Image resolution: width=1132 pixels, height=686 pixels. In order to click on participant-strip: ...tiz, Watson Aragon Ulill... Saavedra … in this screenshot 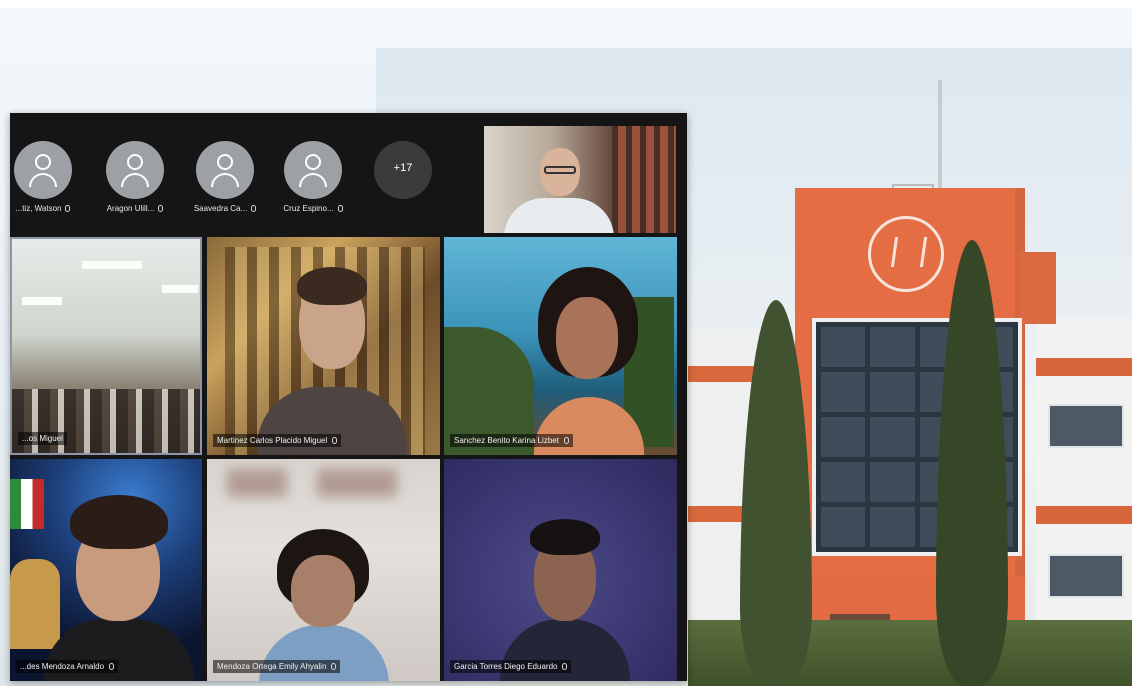, I will do `click(348, 173)`.